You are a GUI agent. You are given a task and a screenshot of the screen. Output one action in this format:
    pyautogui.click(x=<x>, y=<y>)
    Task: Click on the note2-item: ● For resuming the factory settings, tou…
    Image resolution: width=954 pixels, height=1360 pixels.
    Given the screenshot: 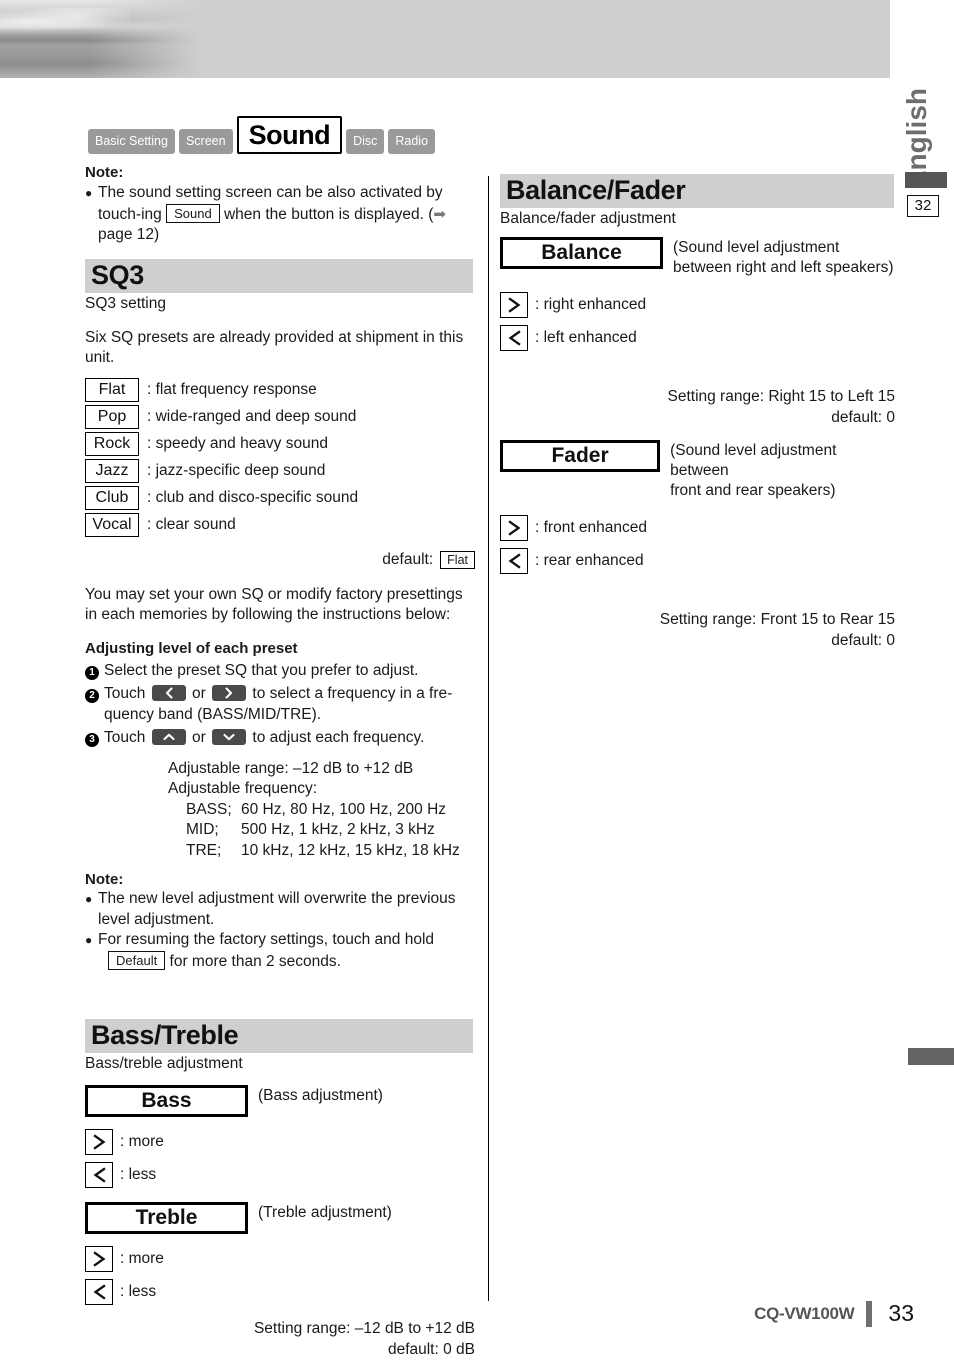 What is the action you would take?
    pyautogui.click(x=280, y=951)
    